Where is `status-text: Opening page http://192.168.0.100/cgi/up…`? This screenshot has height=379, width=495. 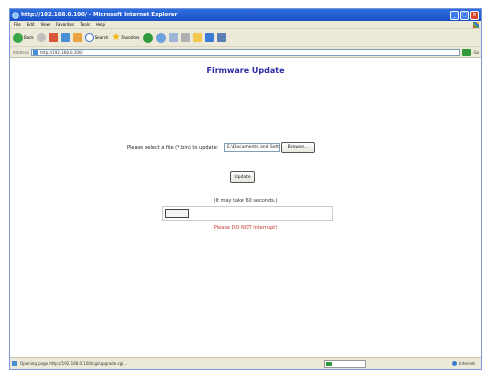 status-text: Opening page http://192.168.0.100/cgi/up… is located at coordinates (74, 363).